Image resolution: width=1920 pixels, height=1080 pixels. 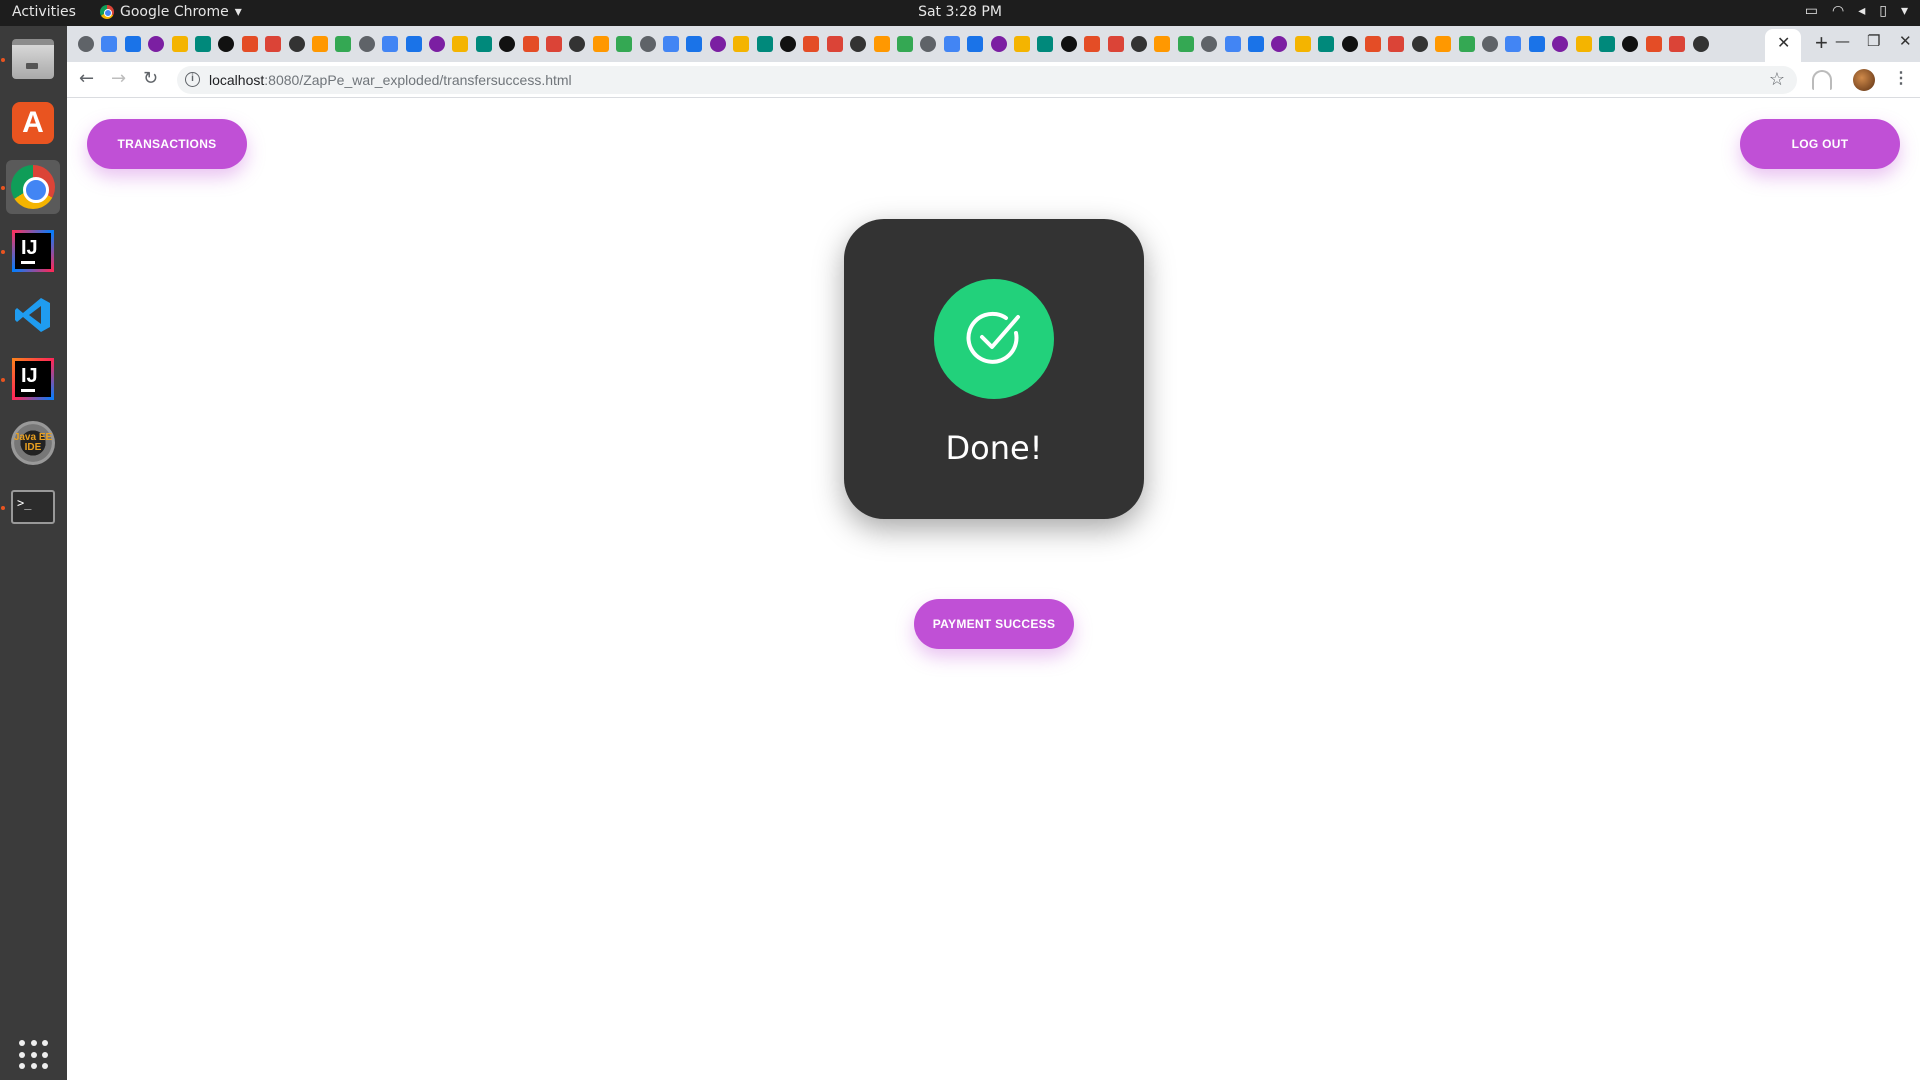 I want to click on activities-button: Activities, so click(x=44, y=12).